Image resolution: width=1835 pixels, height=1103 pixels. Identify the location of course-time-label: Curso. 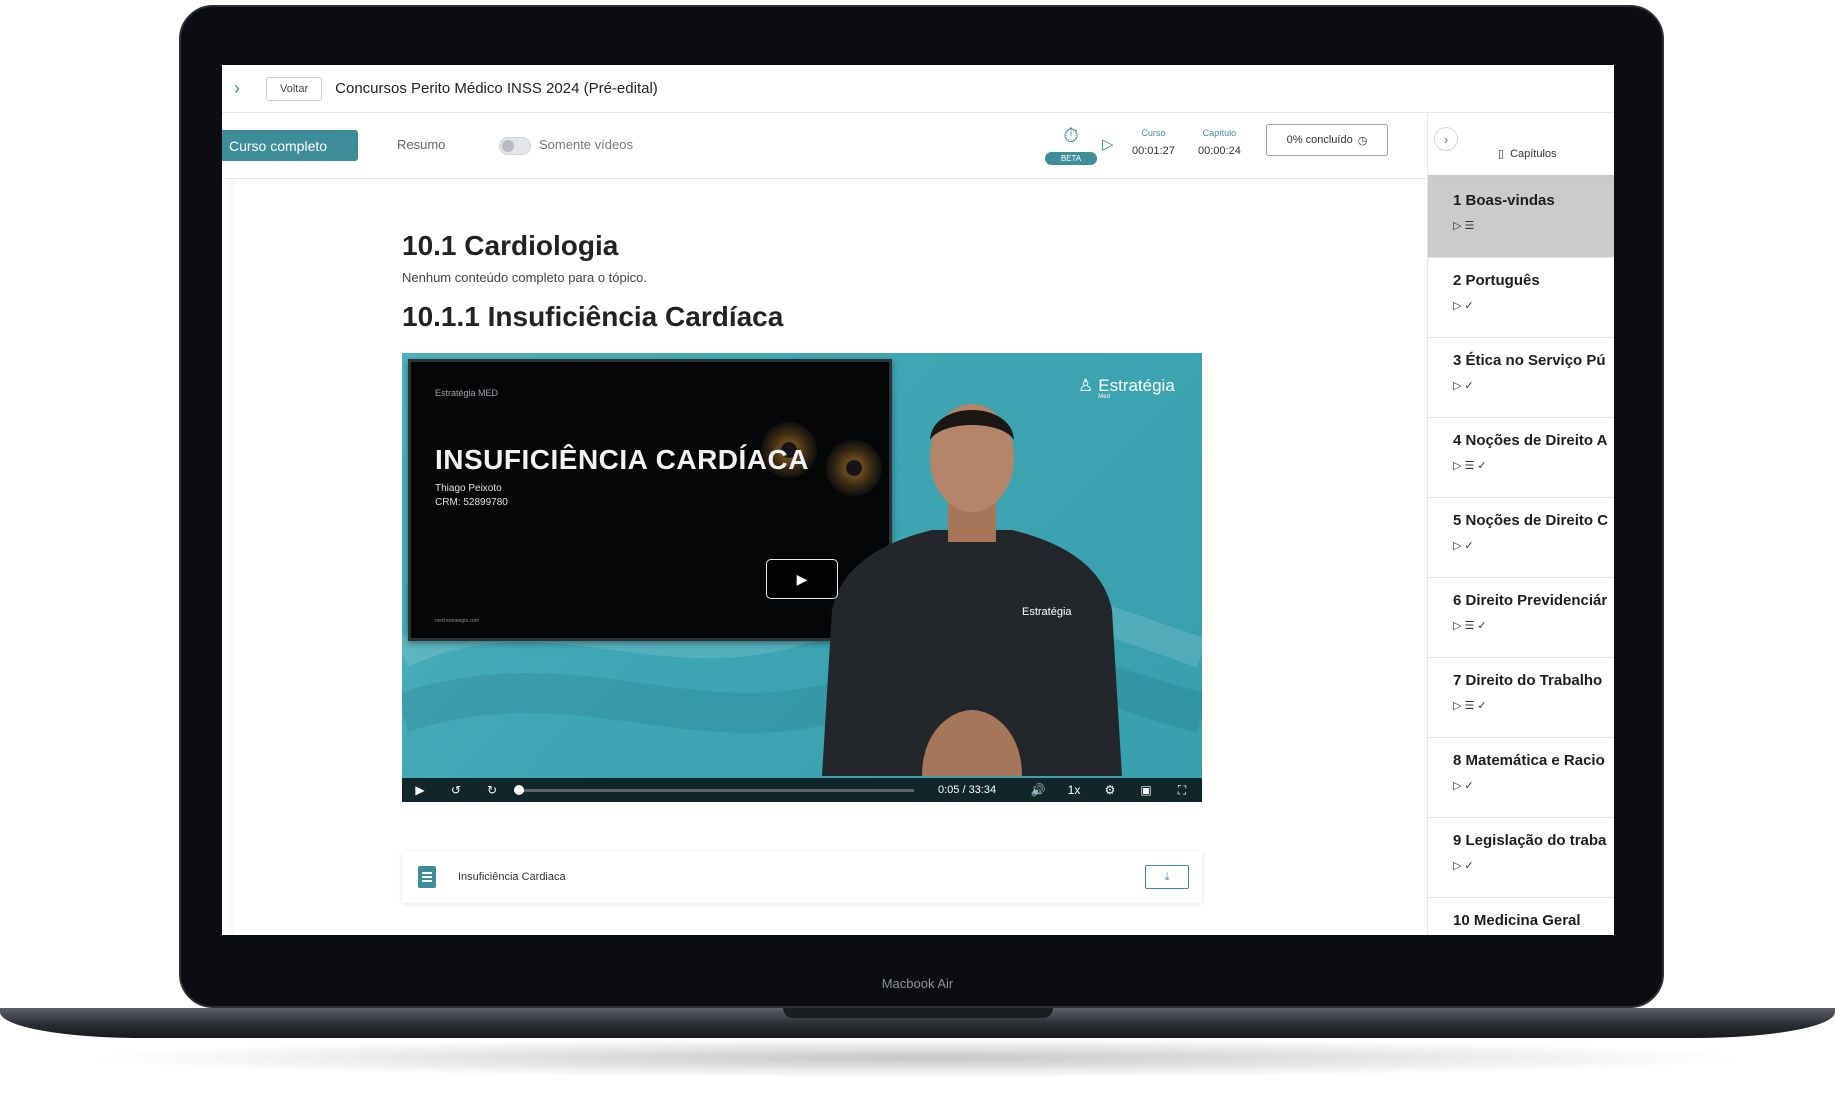
(1153, 133).